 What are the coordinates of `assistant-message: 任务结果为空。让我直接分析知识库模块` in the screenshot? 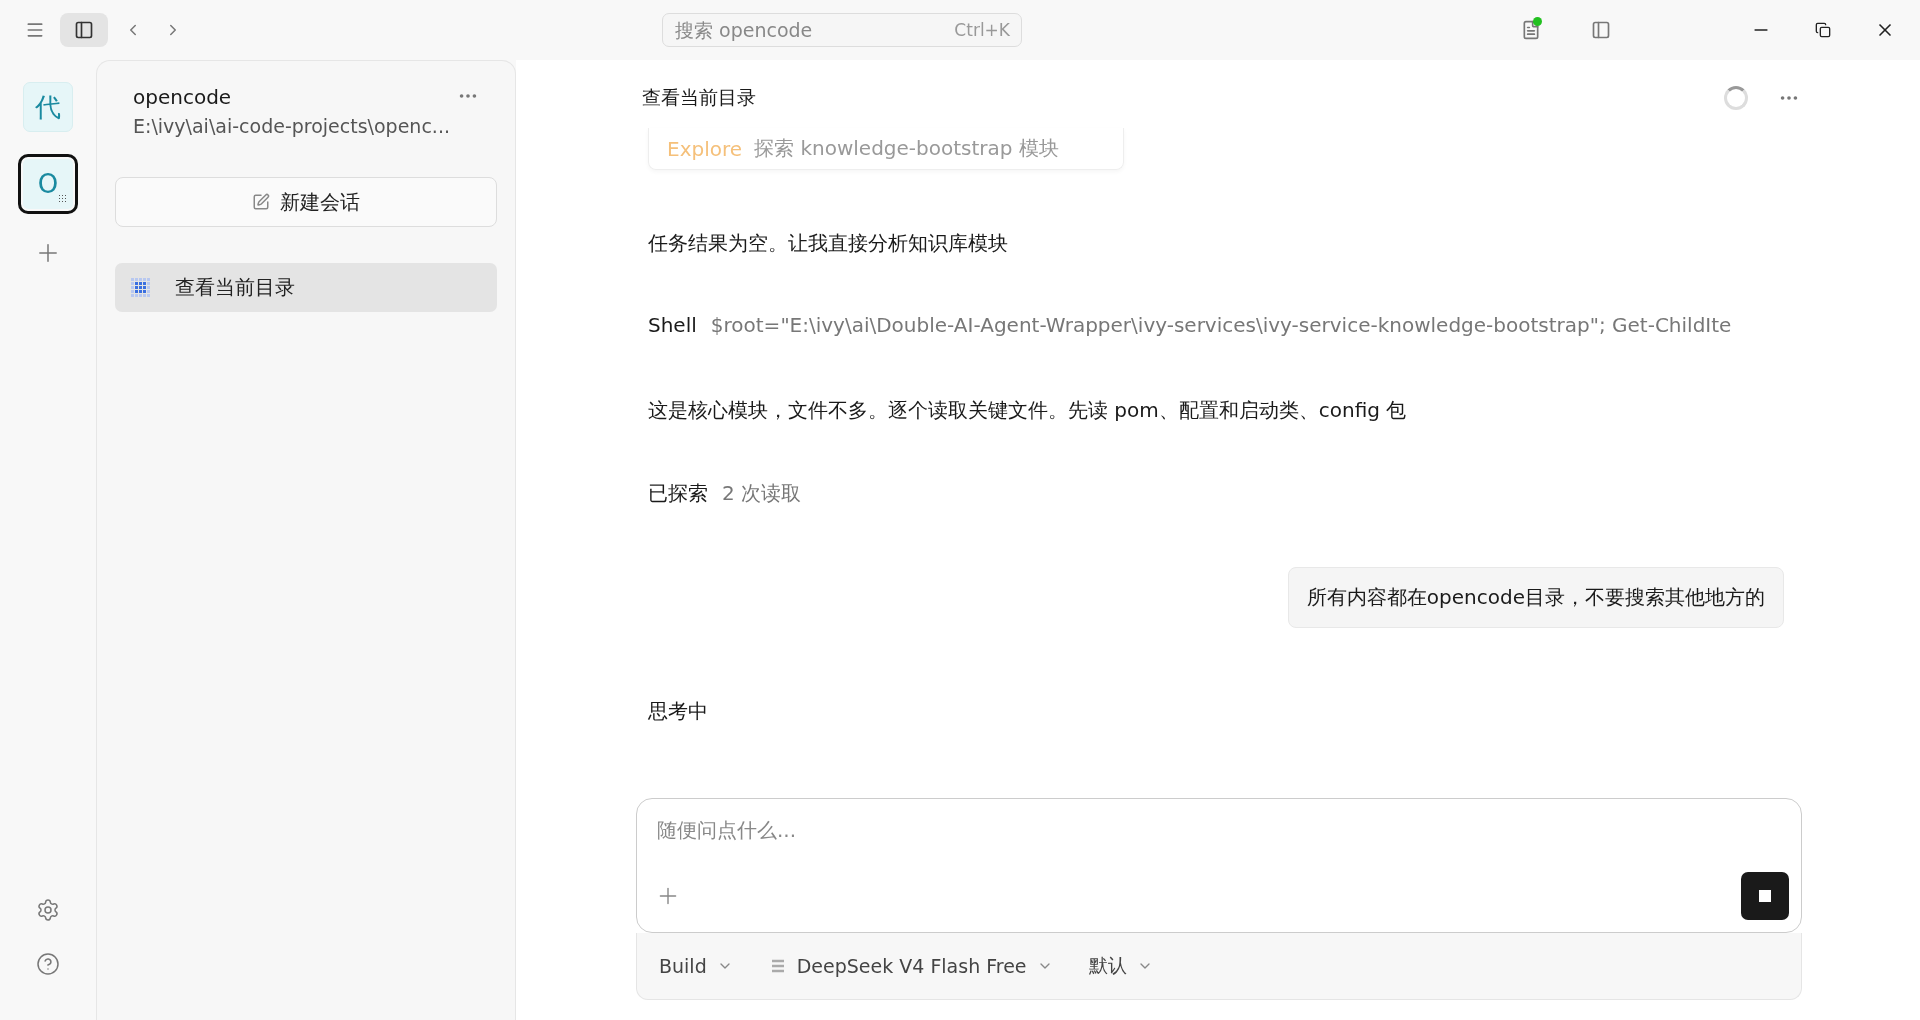 It's located at (828, 243).